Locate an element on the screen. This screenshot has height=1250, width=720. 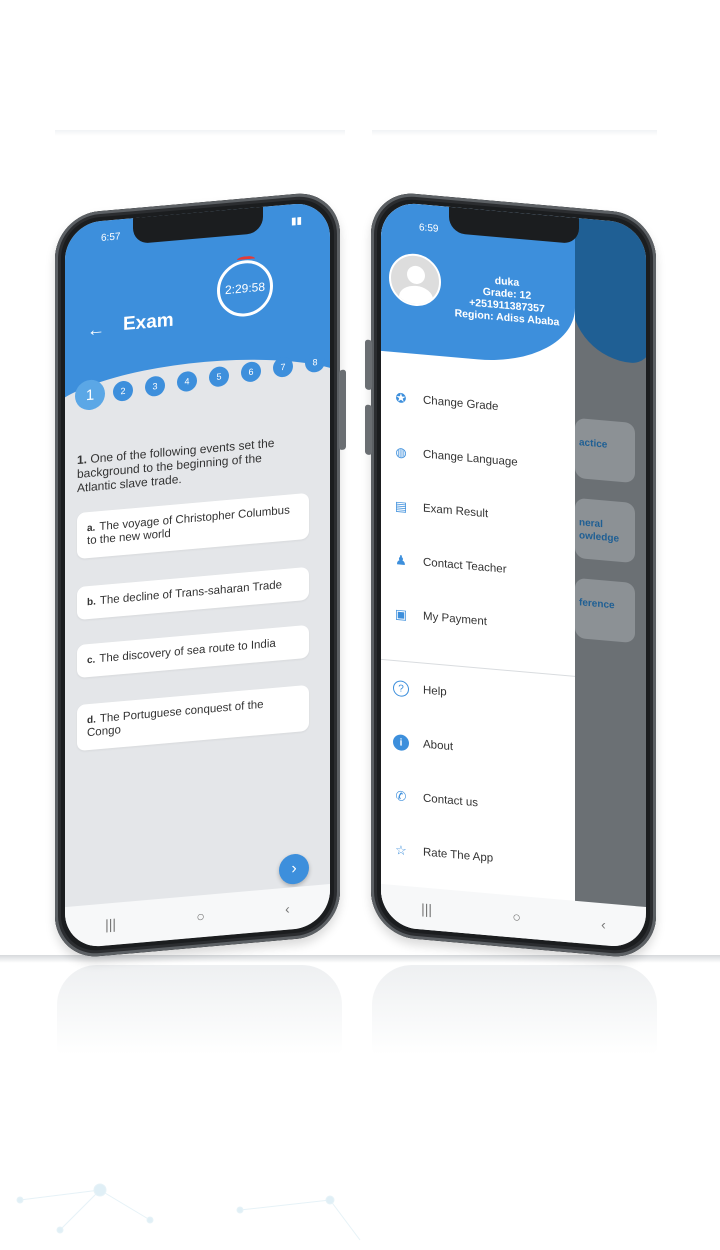
menu-label: My Payment is located at coordinates (455, 619).